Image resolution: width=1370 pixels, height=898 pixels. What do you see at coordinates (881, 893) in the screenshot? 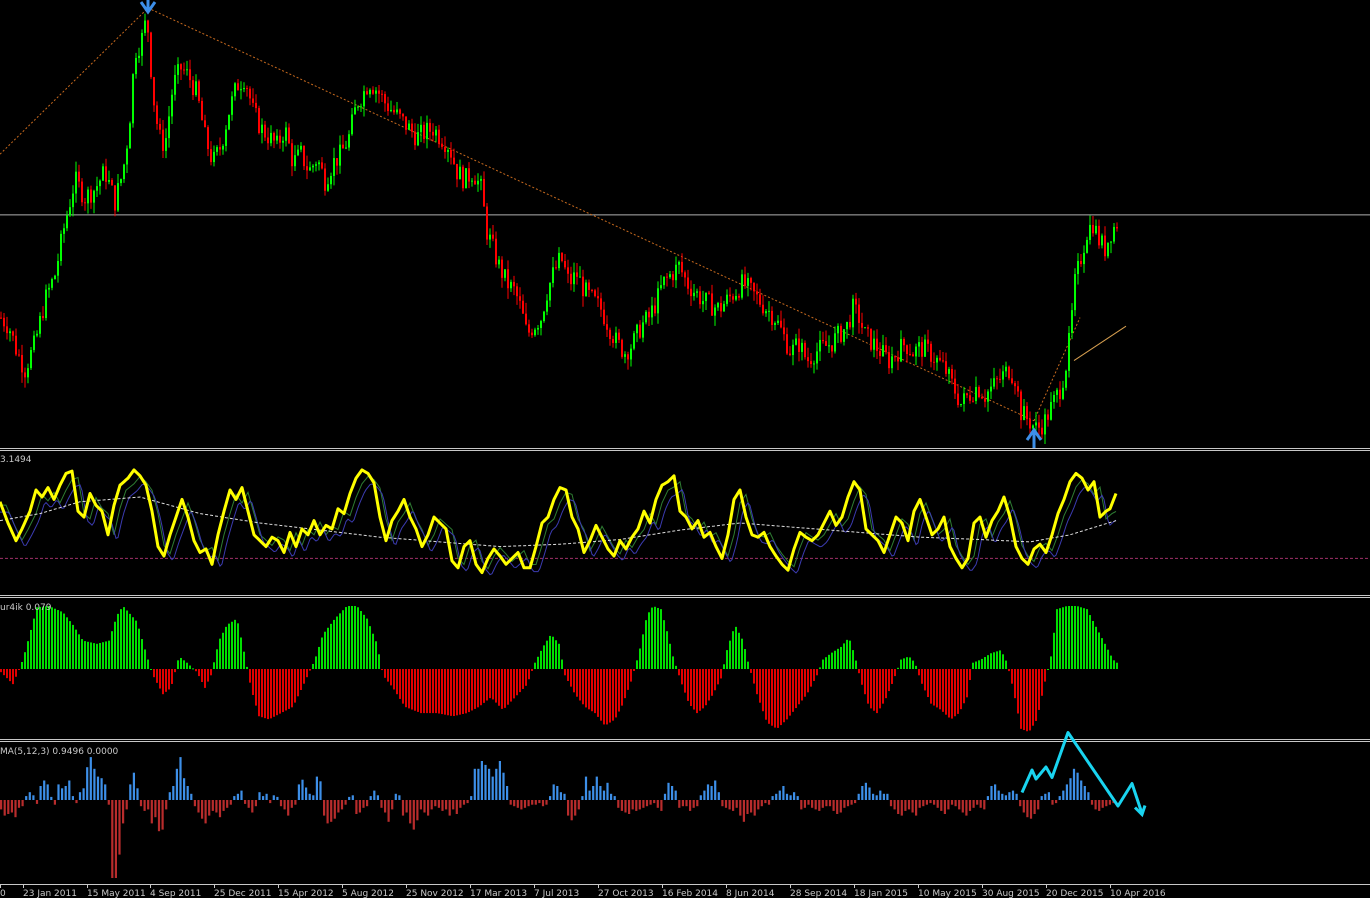
I see `x-axis-tick-label: 18 Jan 2015` at bounding box center [881, 893].